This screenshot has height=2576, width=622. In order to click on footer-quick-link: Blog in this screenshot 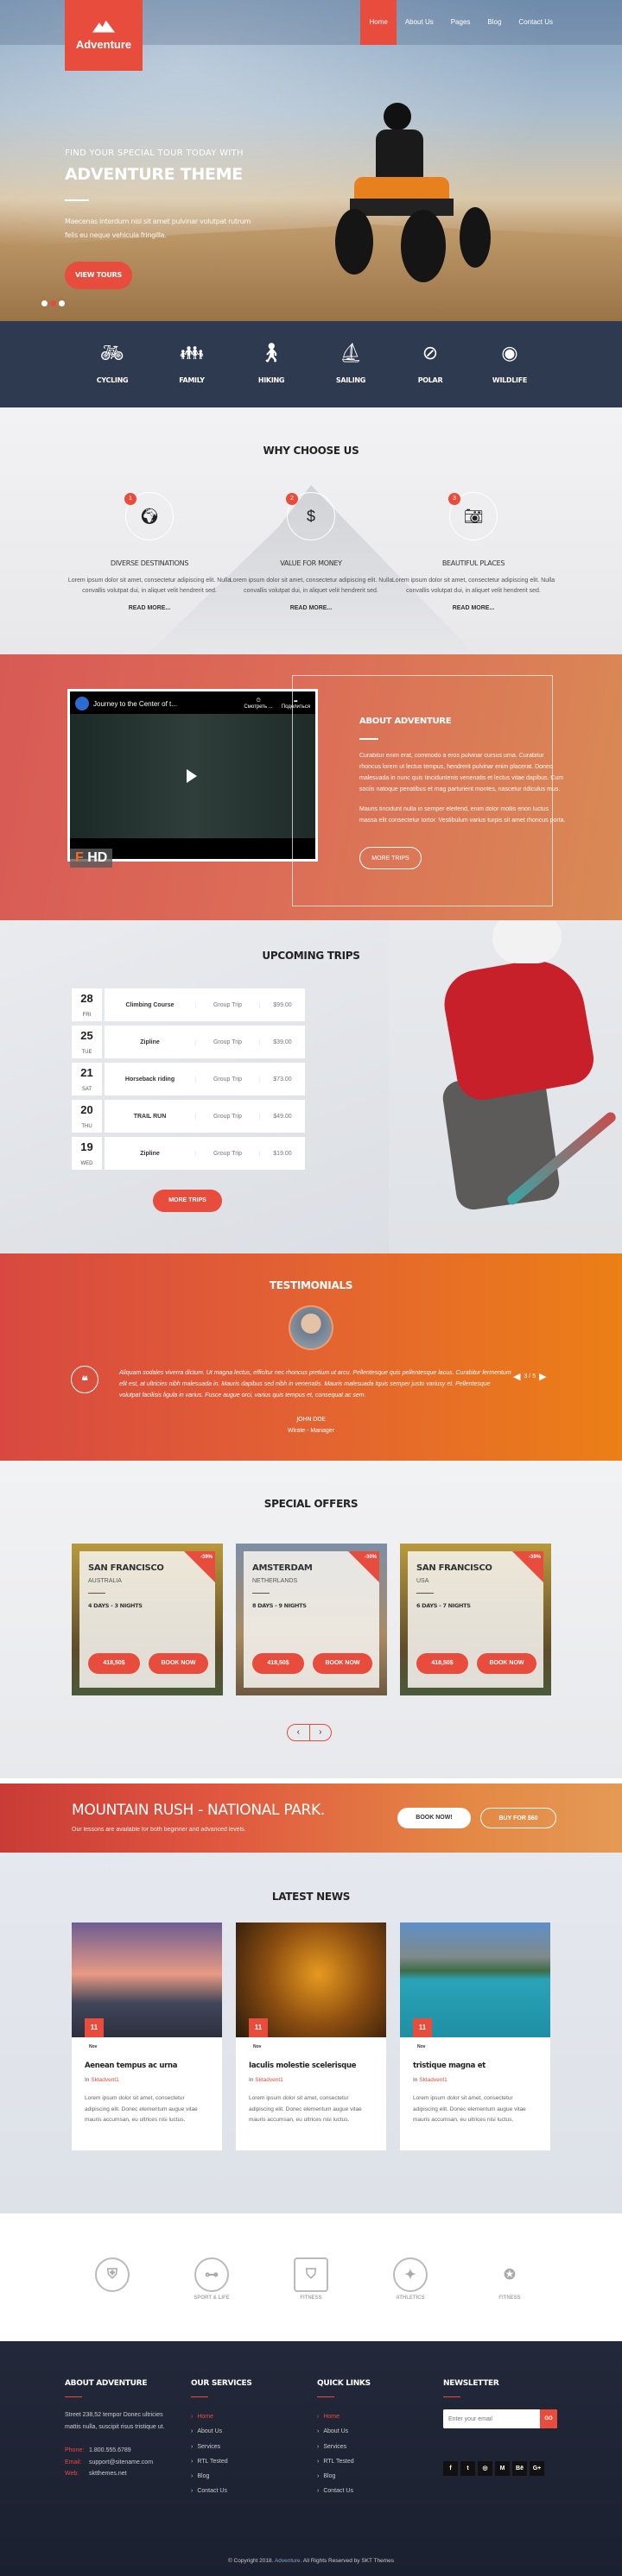, I will do `click(344, 2476)`.